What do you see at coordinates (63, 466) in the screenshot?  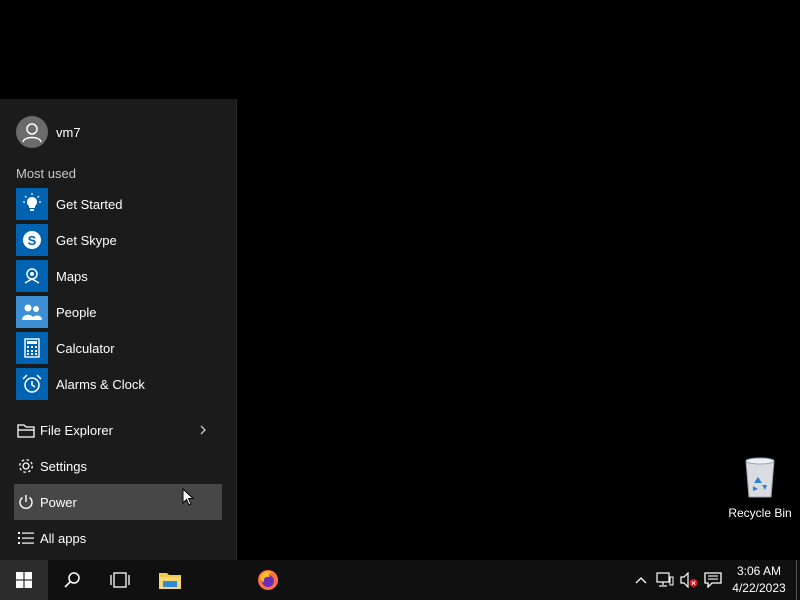 I see `place-label: Settings` at bounding box center [63, 466].